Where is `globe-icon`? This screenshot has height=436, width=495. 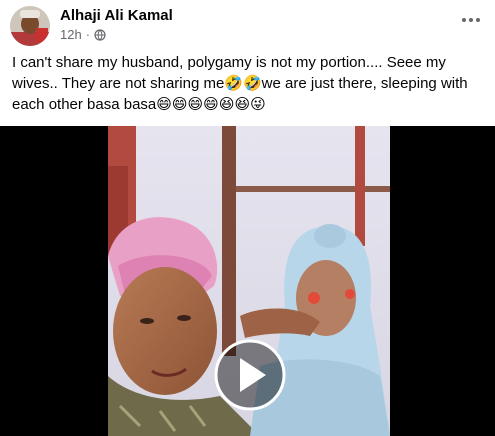
globe-icon is located at coordinates (100, 34).